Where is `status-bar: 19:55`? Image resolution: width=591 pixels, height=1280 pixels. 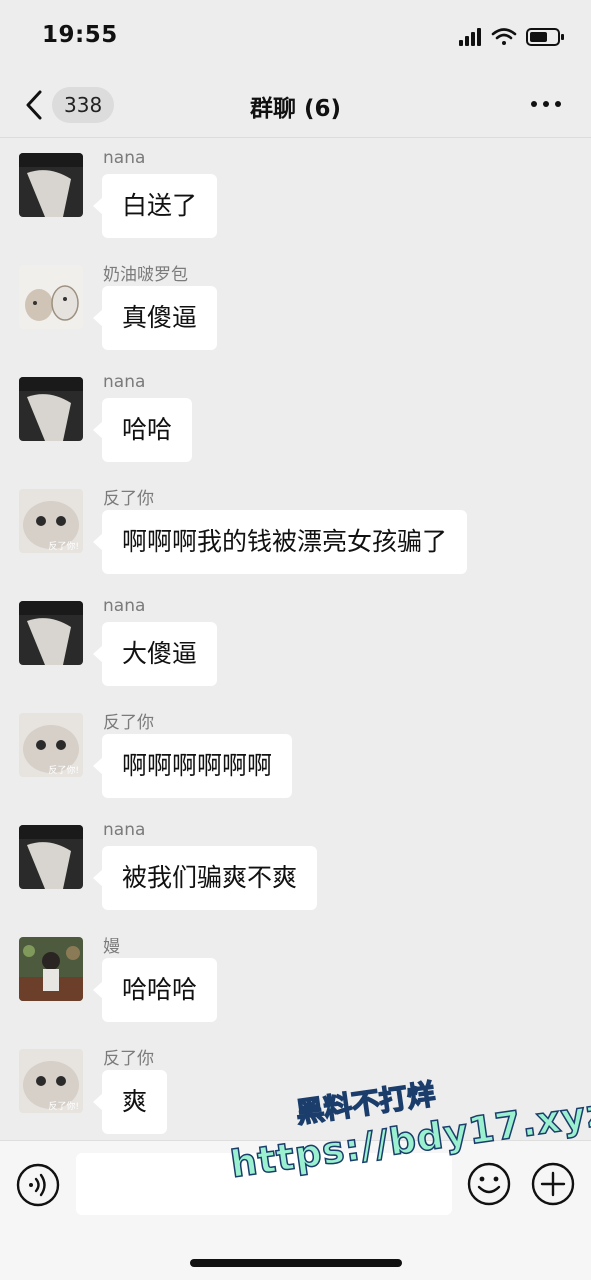
status-bar: 19:55 is located at coordinates (295, 36).